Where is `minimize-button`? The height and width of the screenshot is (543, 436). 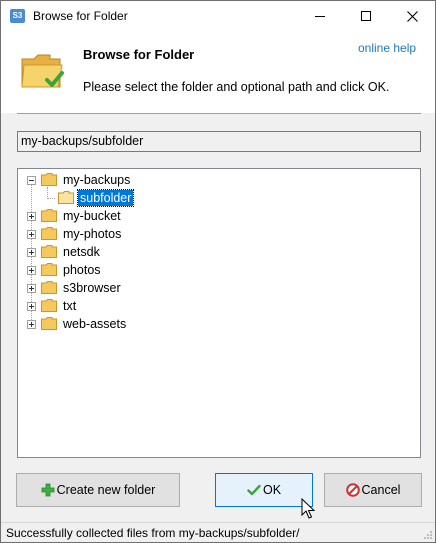 minimize-button is located at coordinates (320, 16).